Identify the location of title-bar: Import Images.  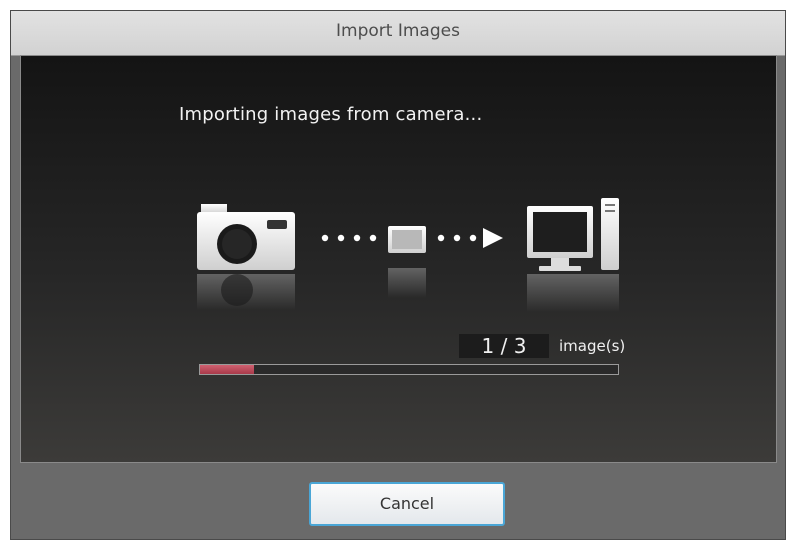
(398, 33).